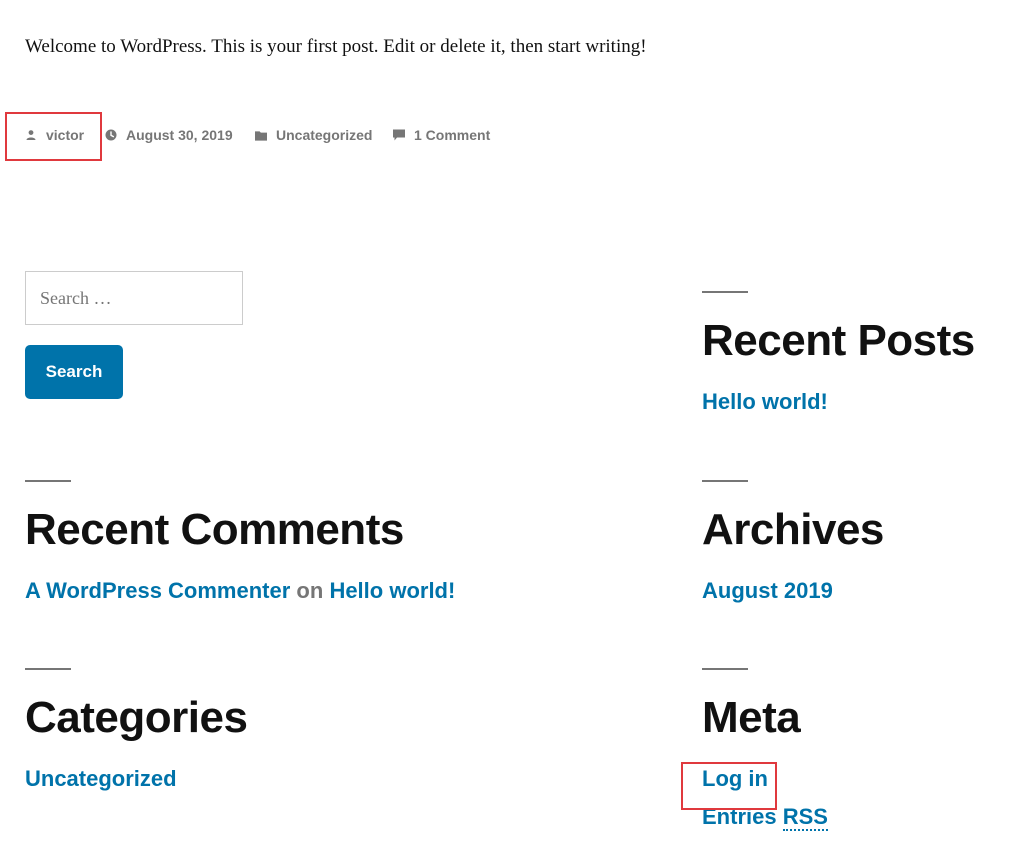 Image resolution: width=1025 pixels, height=851 pixels. I want to click on meta-date: August 30, 2019, so click(169, 135).